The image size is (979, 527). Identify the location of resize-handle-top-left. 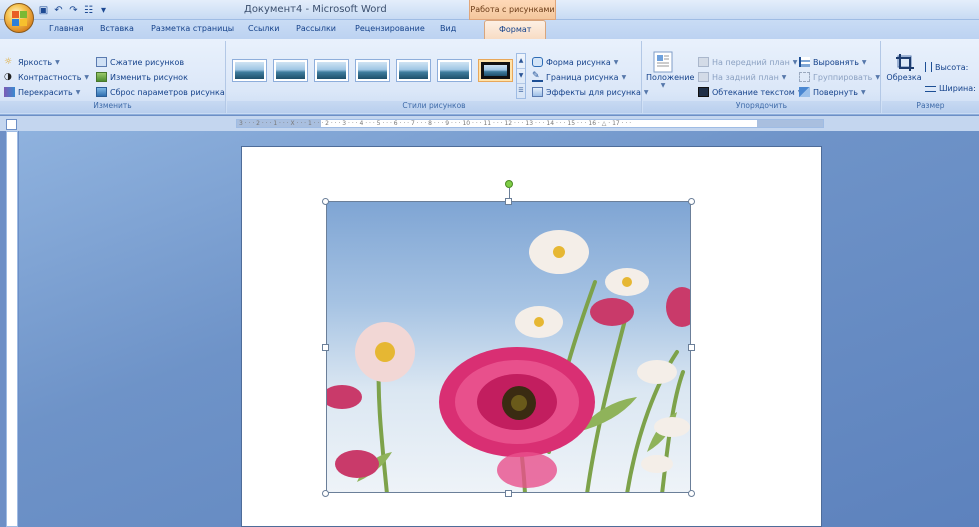
(325, 201).